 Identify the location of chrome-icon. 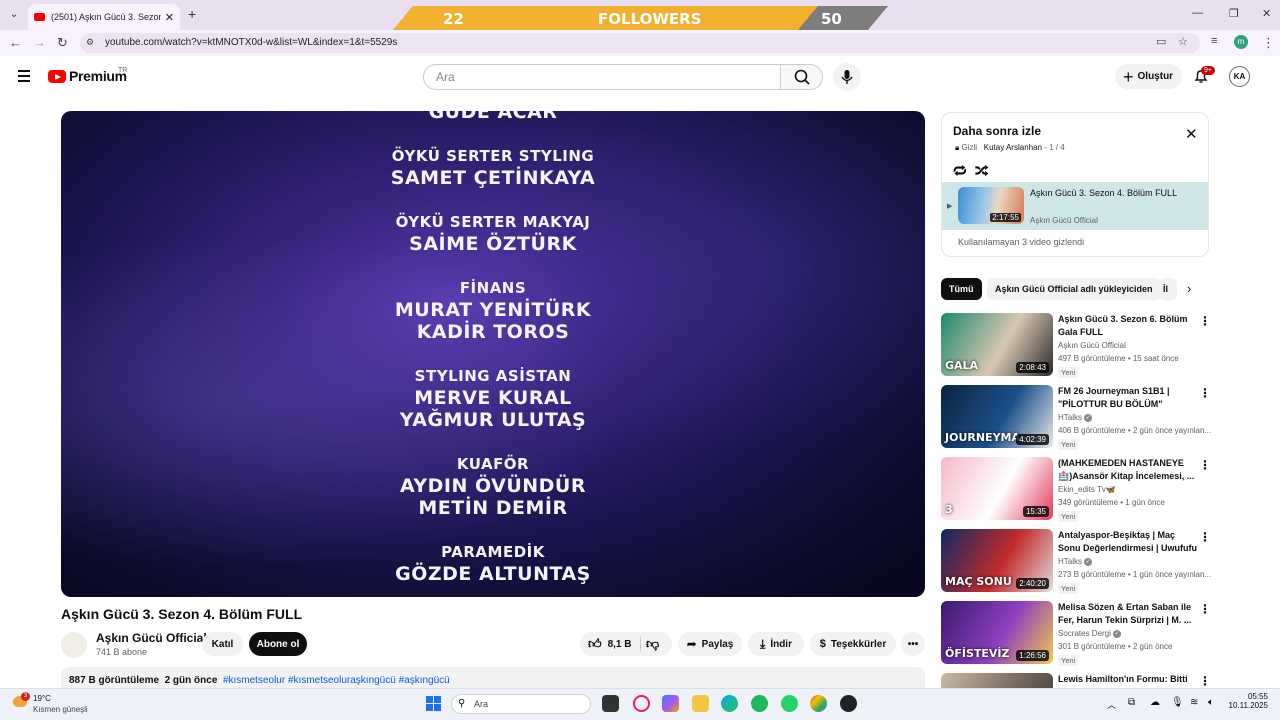
(818, 703).